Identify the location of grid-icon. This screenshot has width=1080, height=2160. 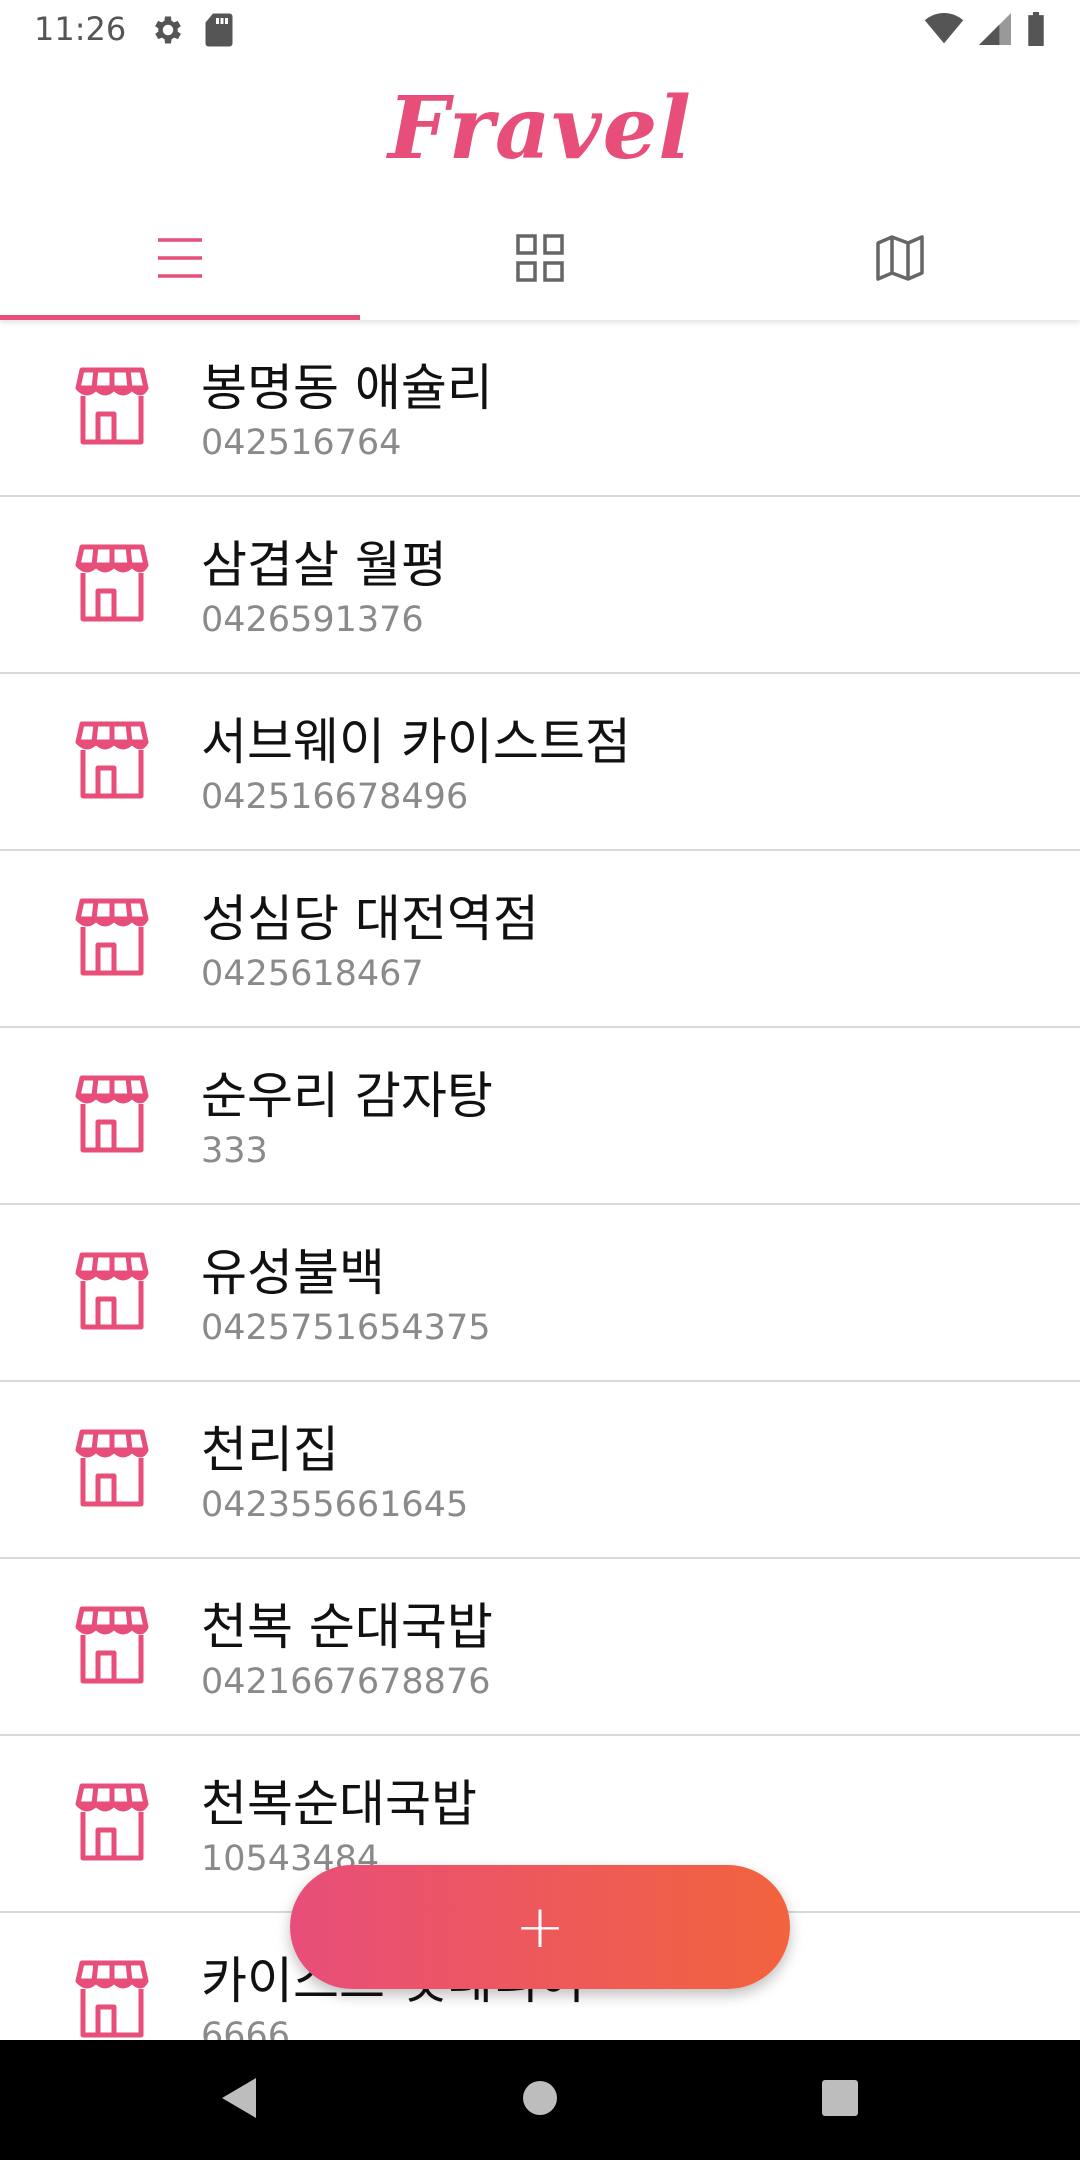
(540, 260).